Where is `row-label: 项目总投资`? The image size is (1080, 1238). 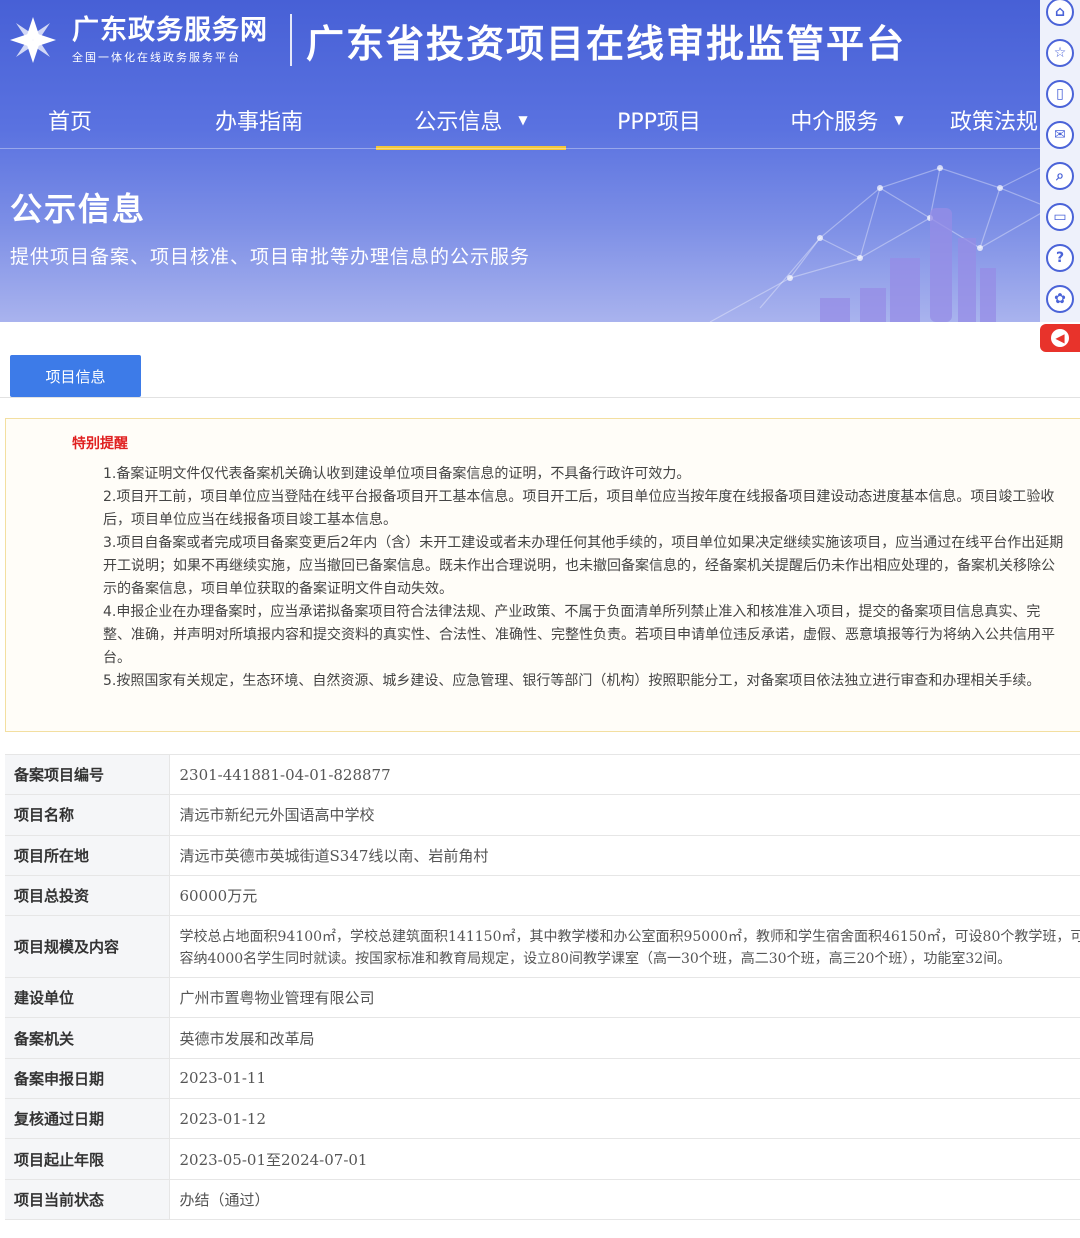
row-label: 项目总投资 is located at coordinates (87, 896).